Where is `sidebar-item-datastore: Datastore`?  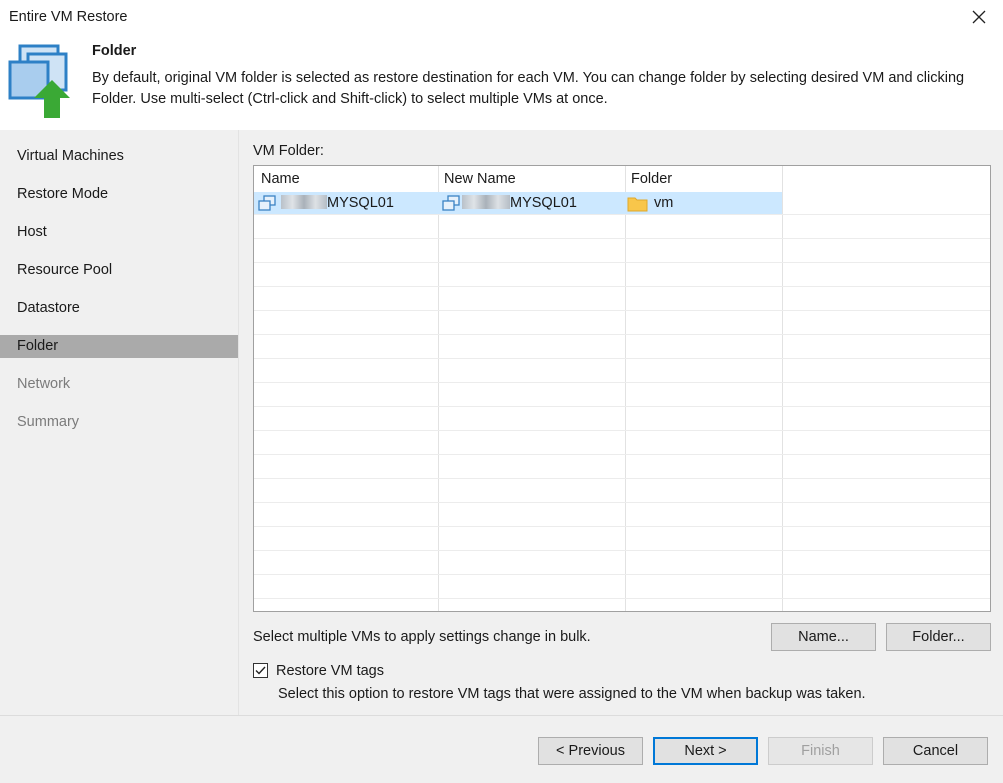 sidebar-item-datastore: Datastore is located at coordinates (119, 308).